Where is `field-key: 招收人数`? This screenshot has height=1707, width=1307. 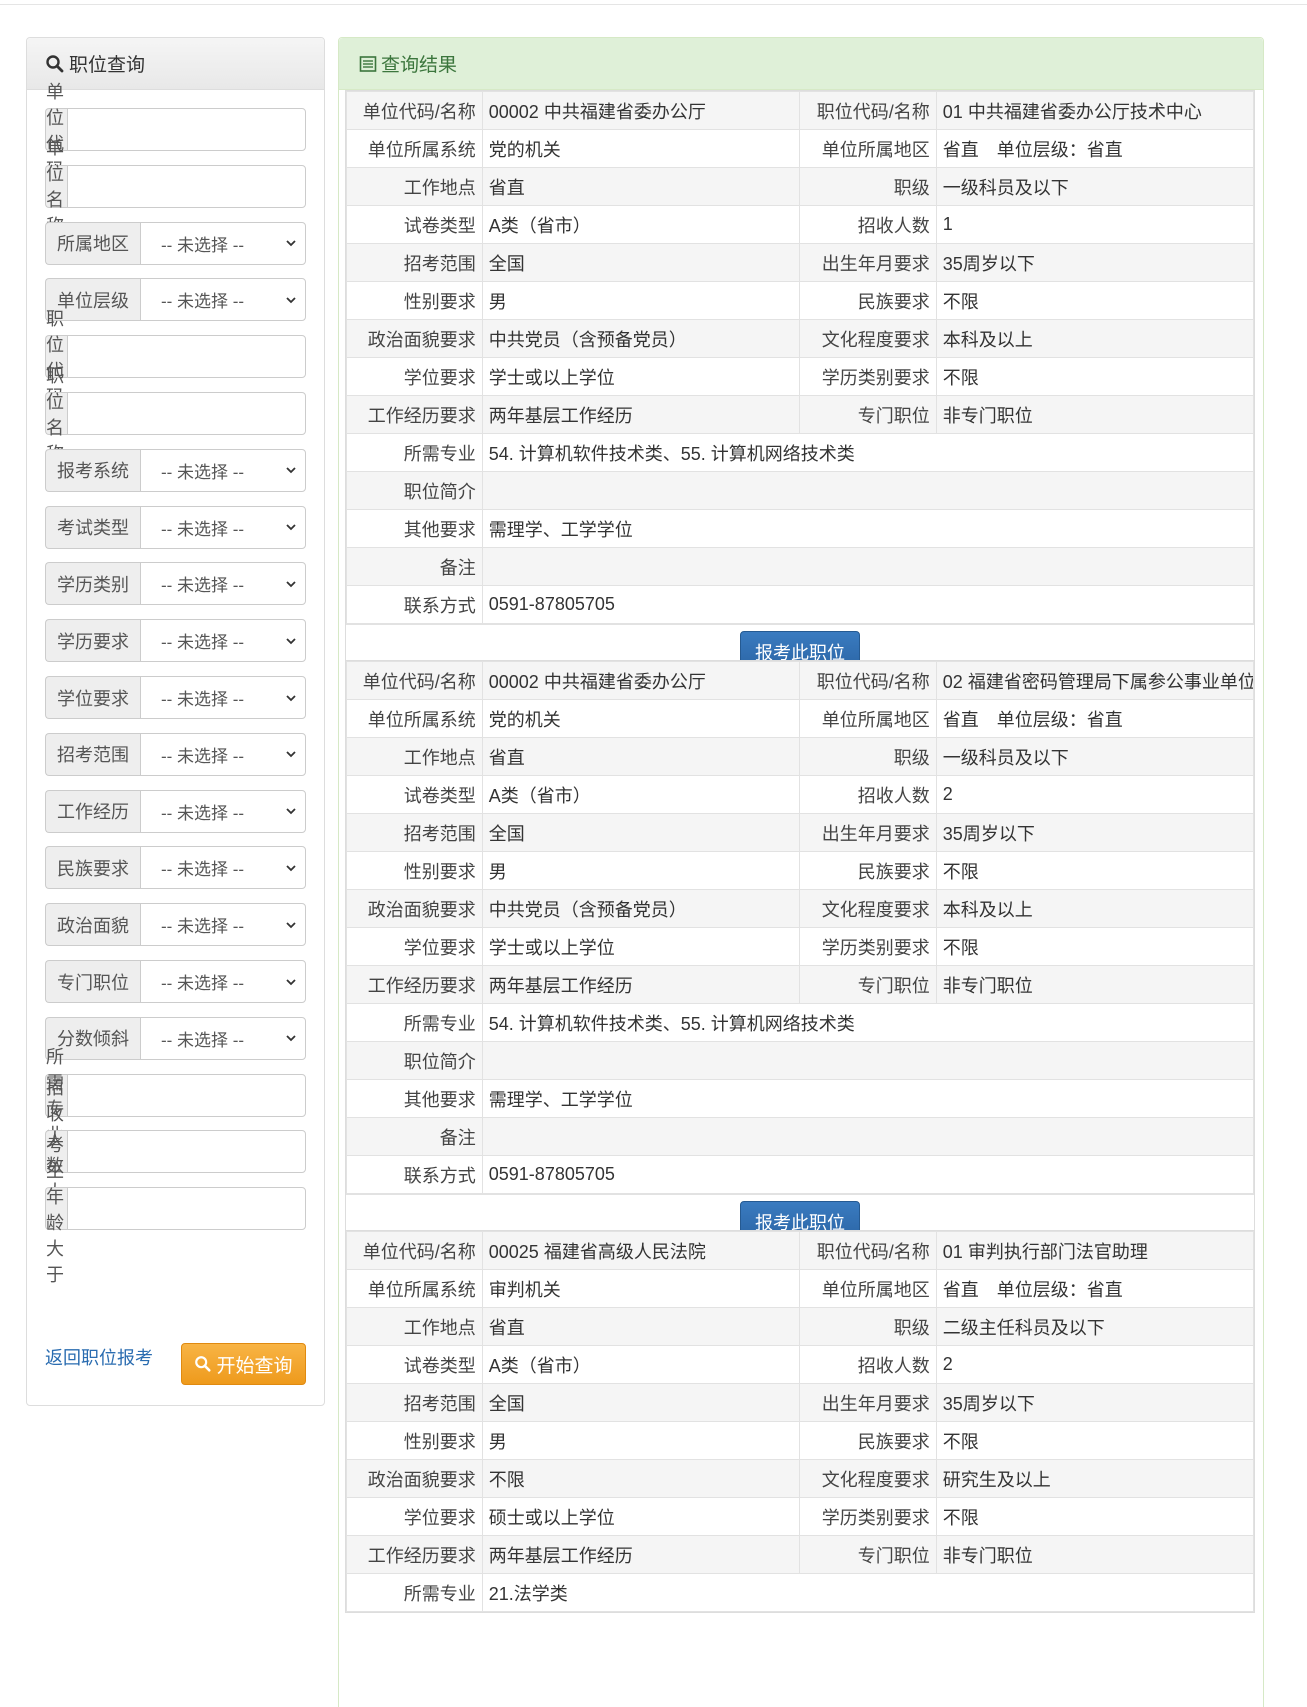 field-key: 招收人数 is located at coordinates (867, 224).